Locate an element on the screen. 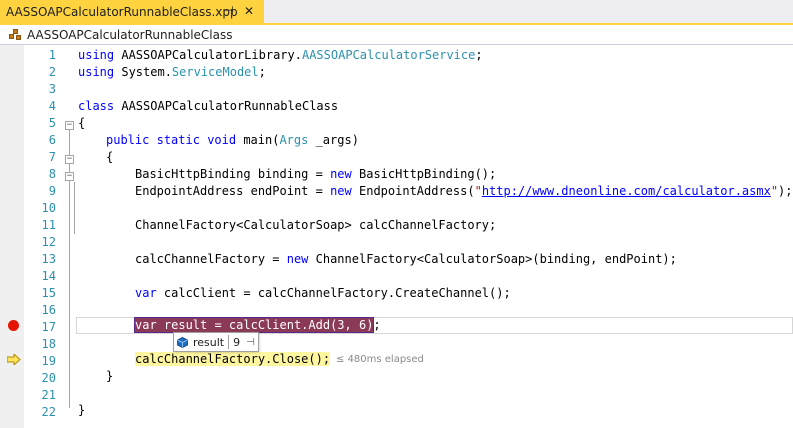 The width and height of the screenshot is (793, 428). code-line-20: } is located at coordinates (396, 376).